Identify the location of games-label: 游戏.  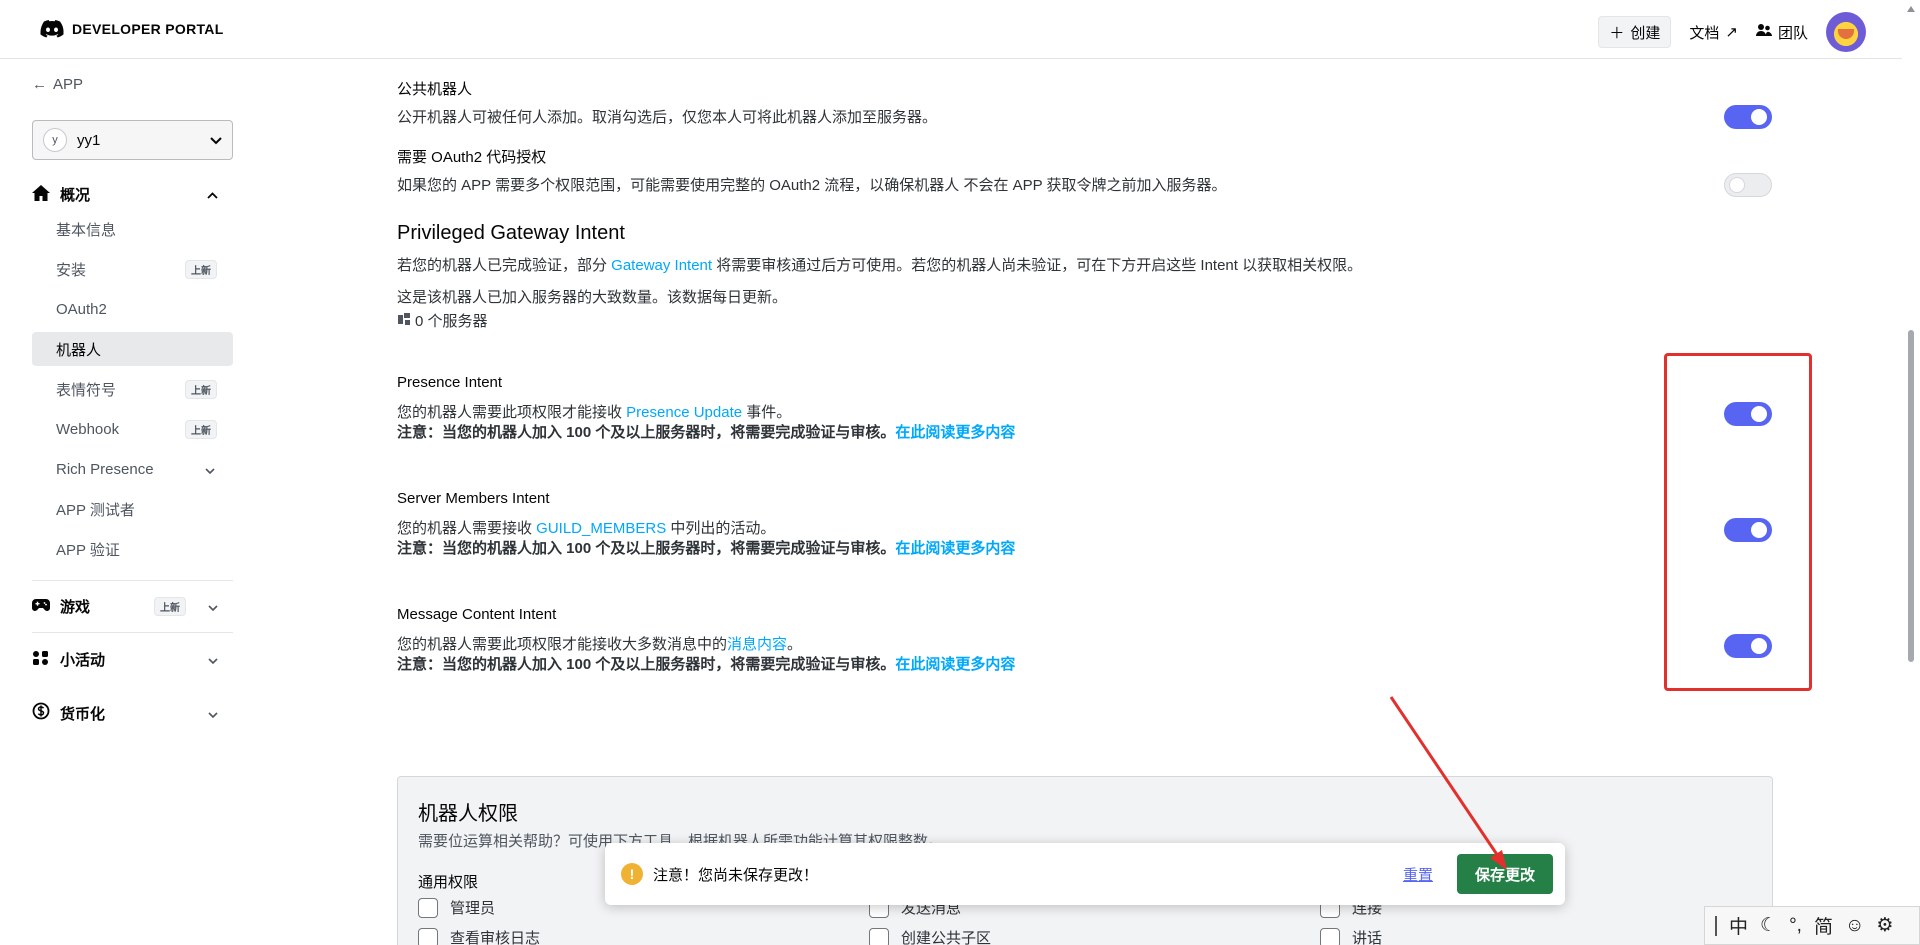
(75, 607).